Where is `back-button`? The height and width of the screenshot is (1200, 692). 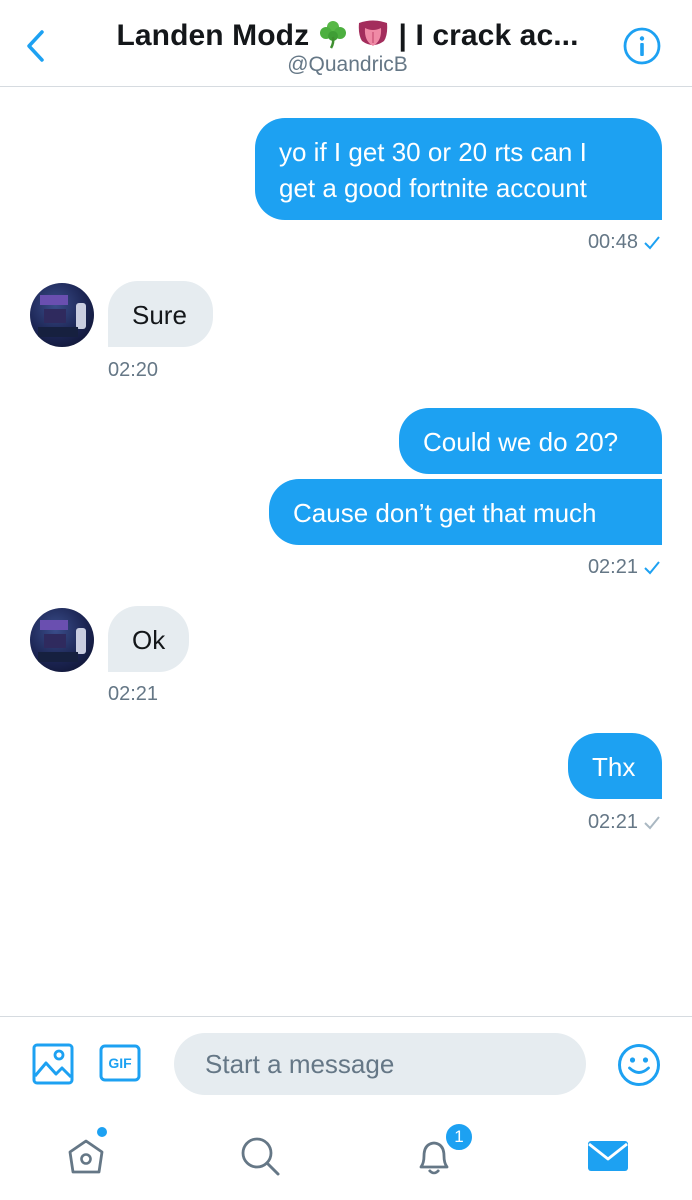
back-button is located at coordinates (38, 46).